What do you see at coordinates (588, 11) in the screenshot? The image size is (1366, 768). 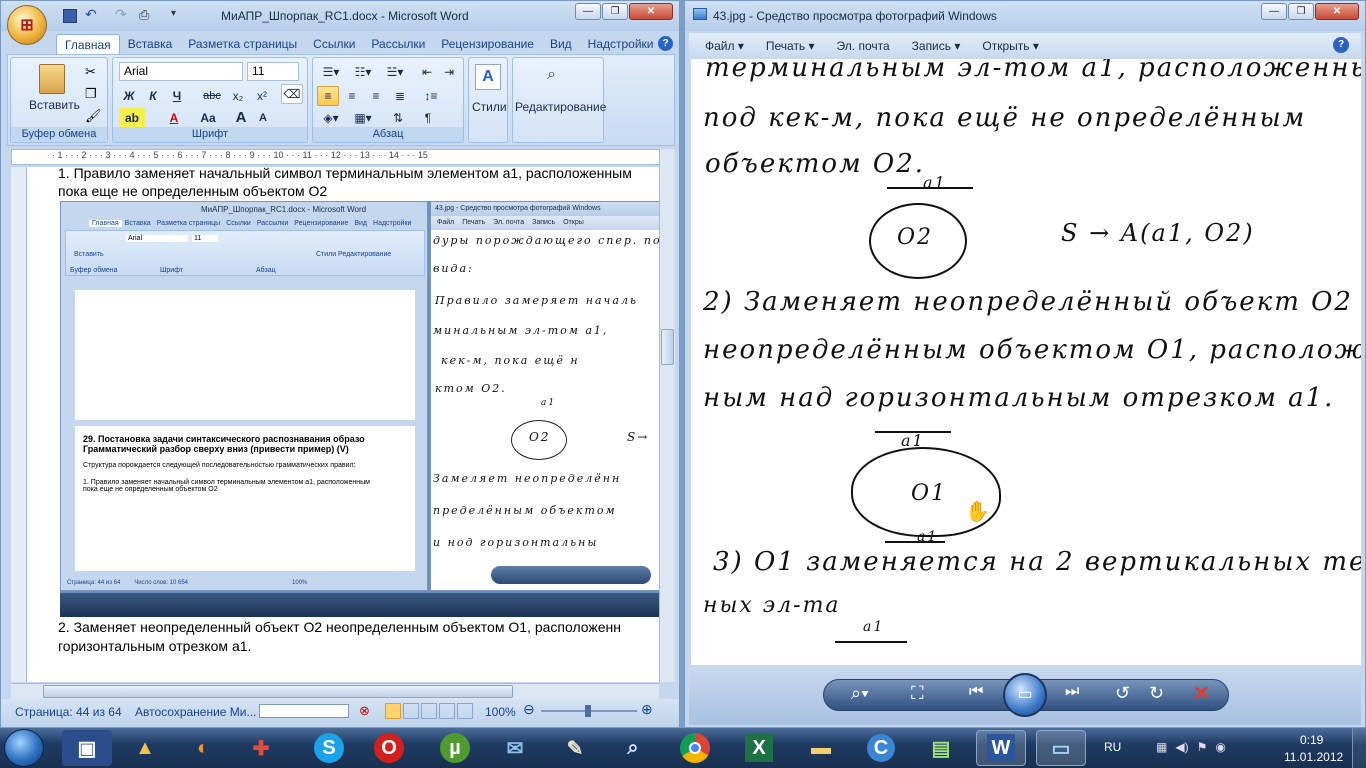 I see `minimize-button: —` at bounding box center [588, 11].